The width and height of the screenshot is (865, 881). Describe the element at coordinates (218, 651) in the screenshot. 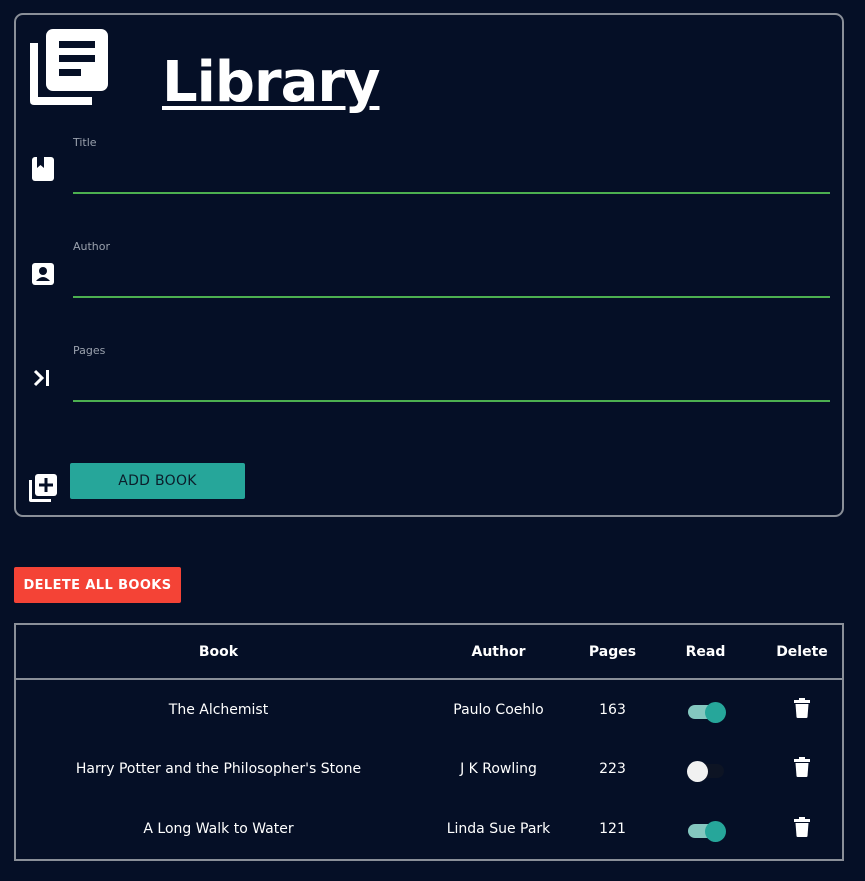

I see `header-book: Book` at that location.